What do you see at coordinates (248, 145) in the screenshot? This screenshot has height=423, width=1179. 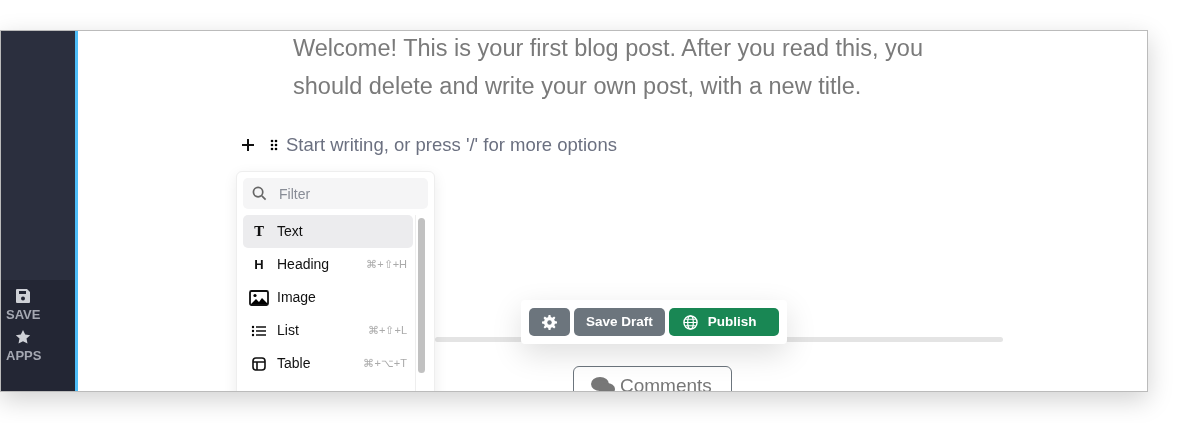 I see `add-icon` at bounding box center [248, 145].